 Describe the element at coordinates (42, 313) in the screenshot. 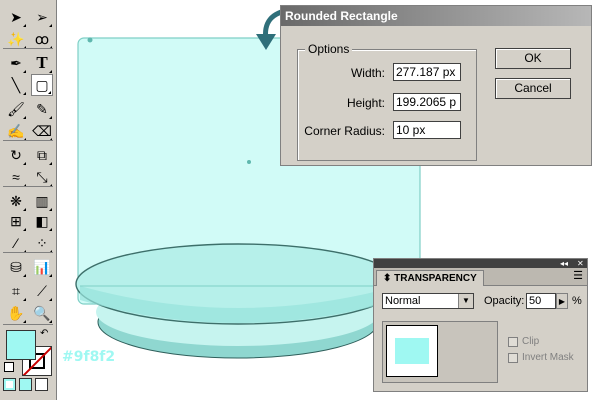

I see `zoom-icon: 🔍` at that location.